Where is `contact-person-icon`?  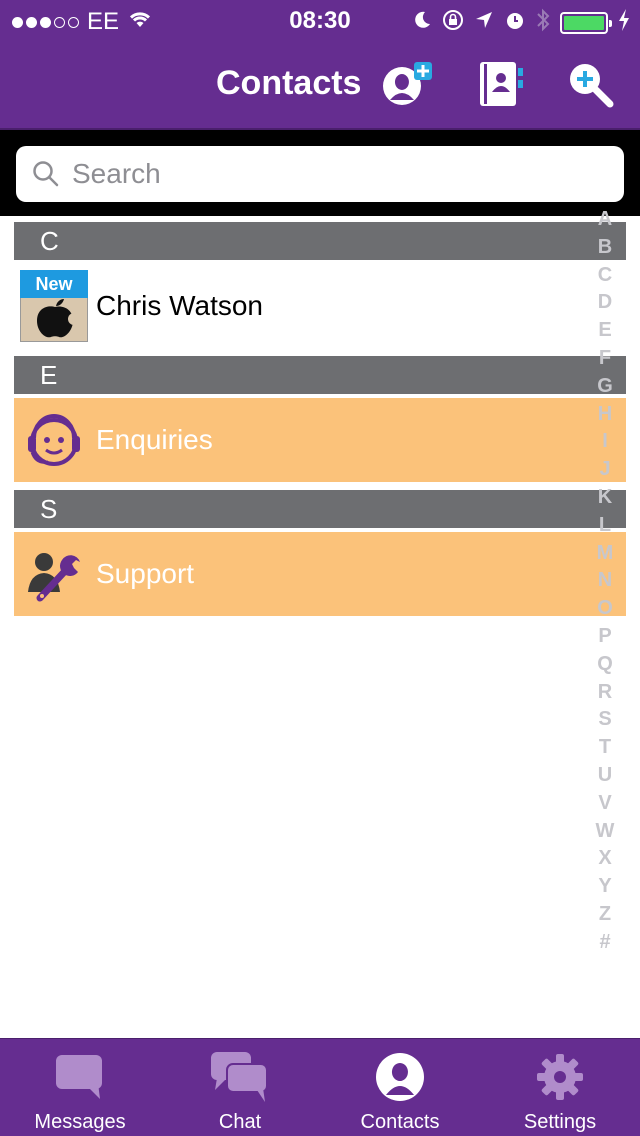 contact-person-icon is located at coordinates (400, 1077).